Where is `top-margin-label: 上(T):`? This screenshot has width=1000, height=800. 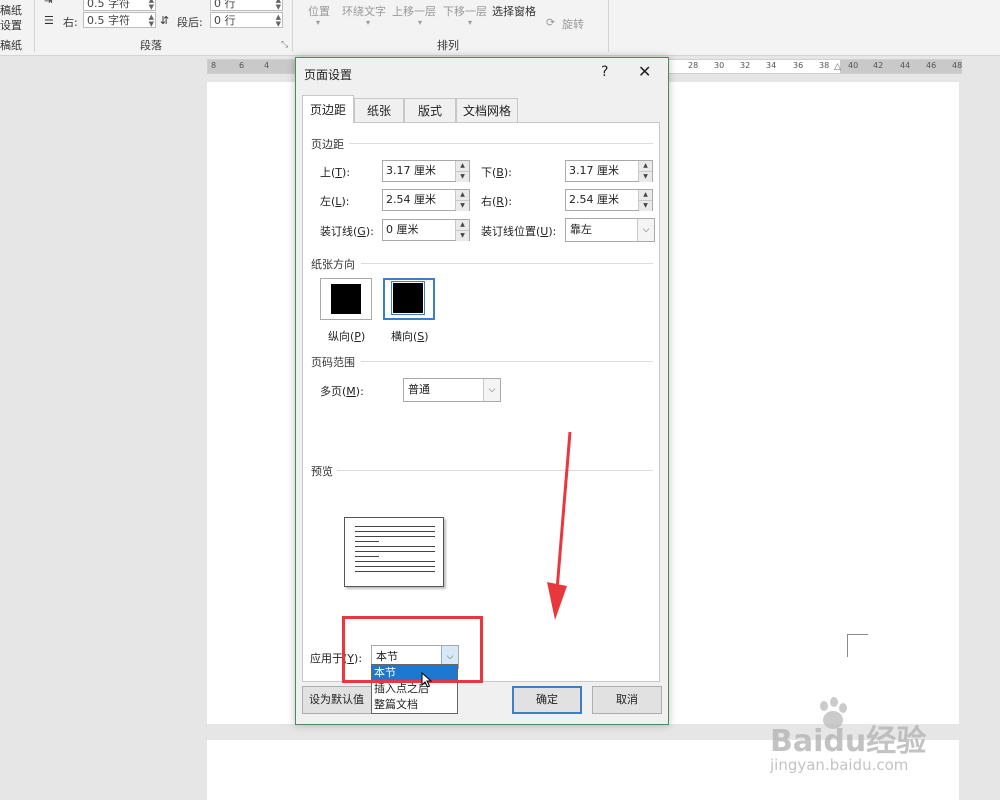 top-margin-label: 上(T): is located at coordinates (335, 172).